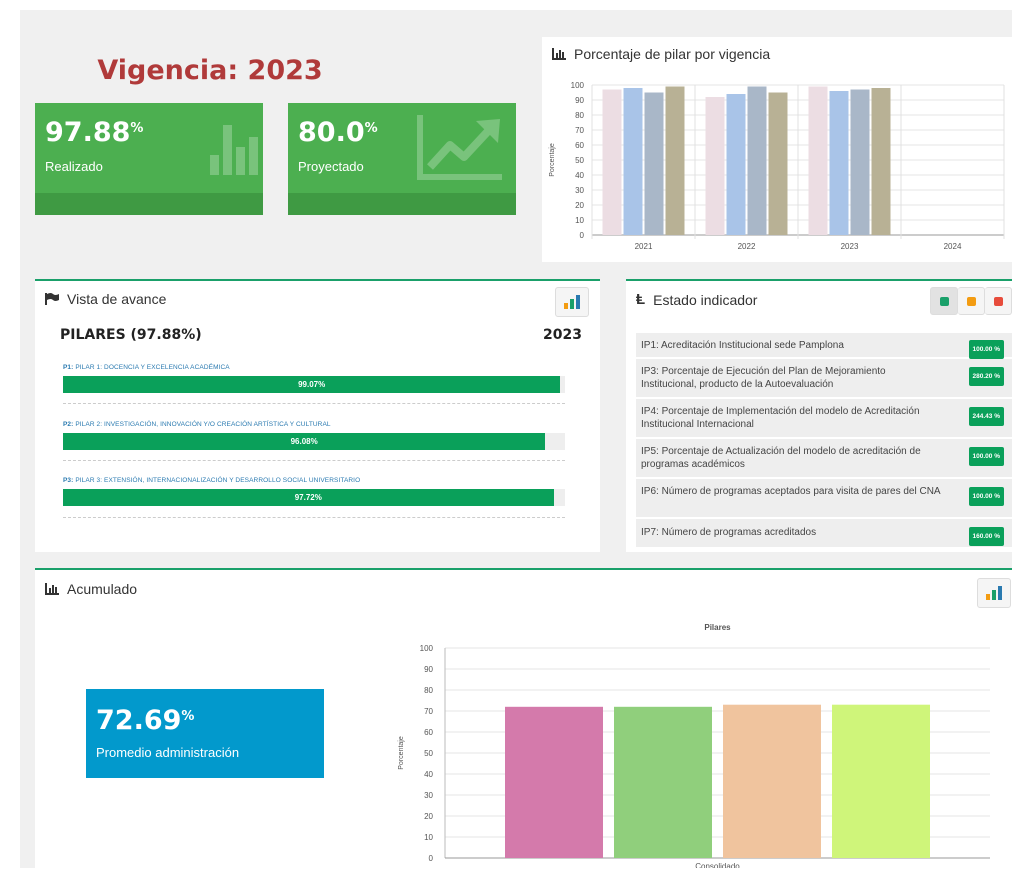 Image resolution: width=1012 pixels, height=870 pixels. Describe the element at coordinates (402, 204) in the screenshot. I see `kpi-proyectado-band` at that location.